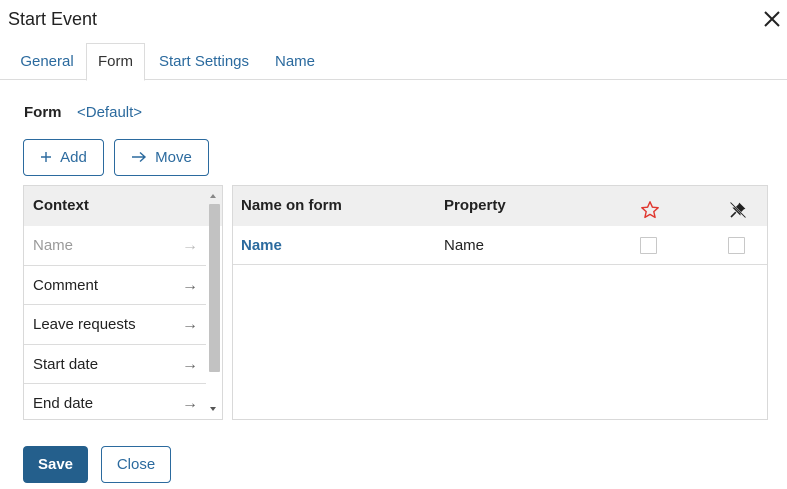 Image resolution: width=787 pixels, height=489 pixels. Describe the element at coordinates (475, 205) in the screenshot. I see `column-header-property: Property` at that location.